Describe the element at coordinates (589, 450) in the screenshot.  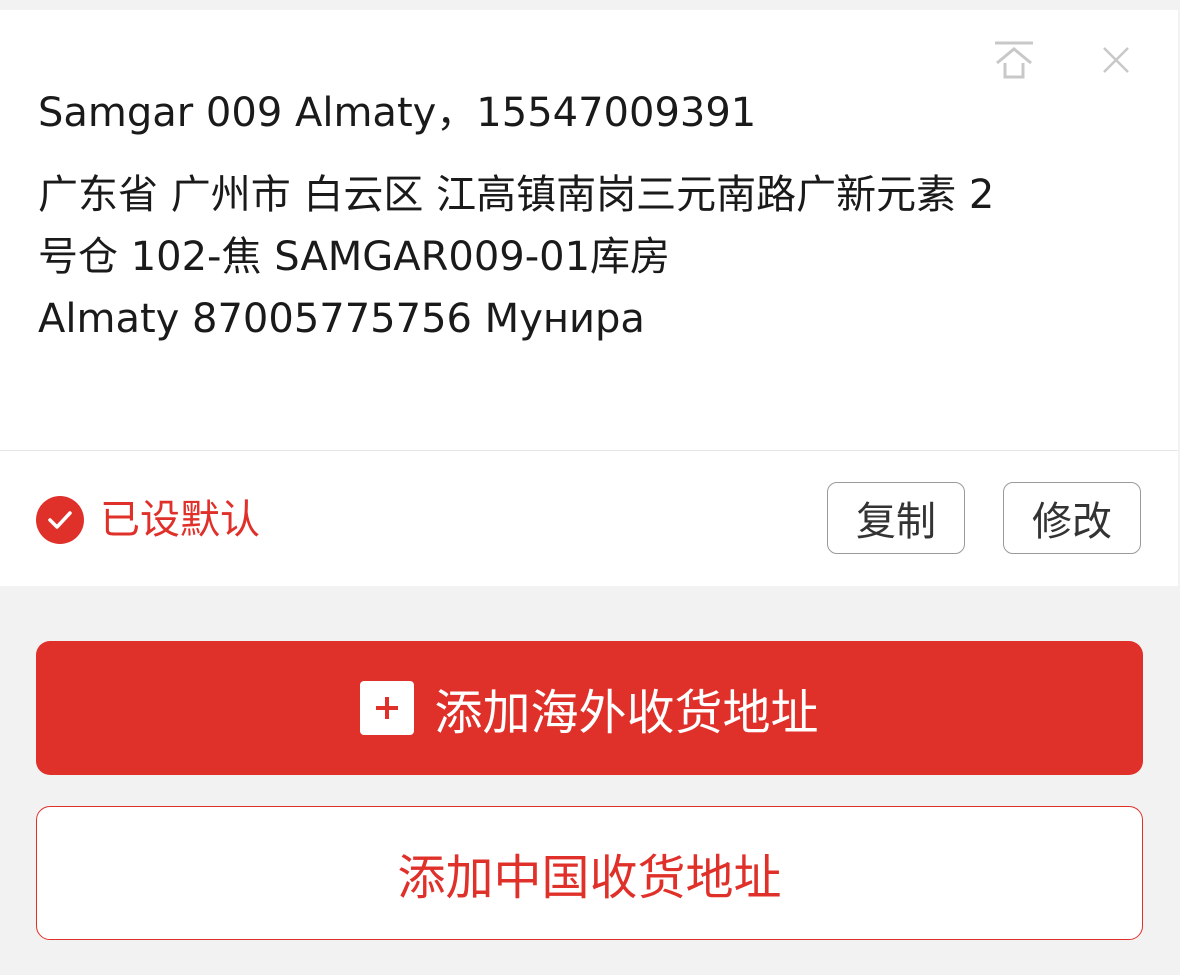
I see `card-divider` at that location.